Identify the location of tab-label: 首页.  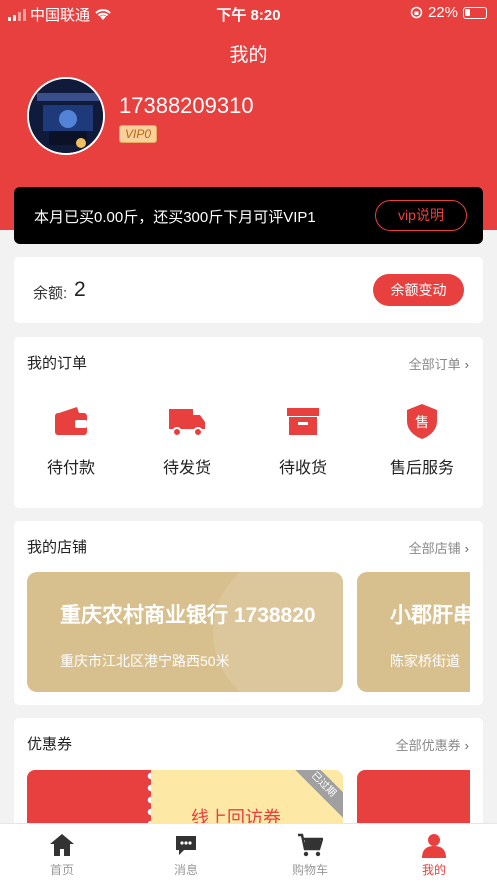
(61, 870).